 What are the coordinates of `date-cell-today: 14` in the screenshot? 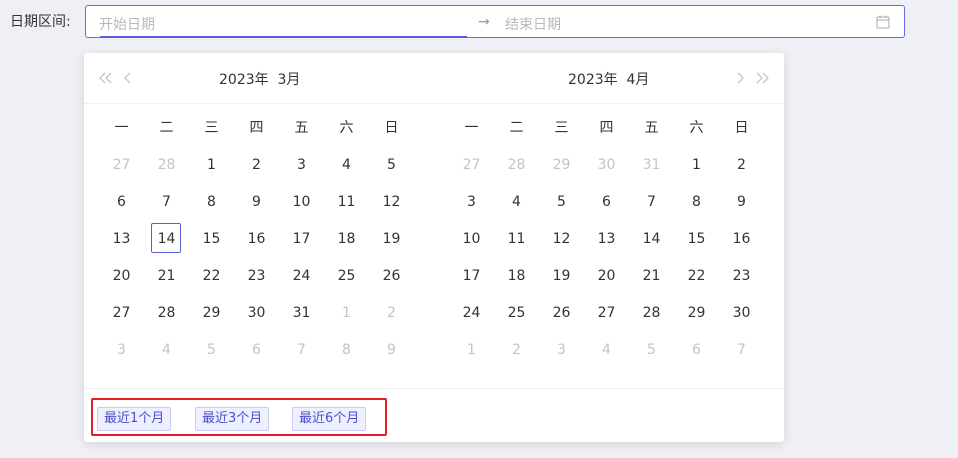 It's located at (166, 238).